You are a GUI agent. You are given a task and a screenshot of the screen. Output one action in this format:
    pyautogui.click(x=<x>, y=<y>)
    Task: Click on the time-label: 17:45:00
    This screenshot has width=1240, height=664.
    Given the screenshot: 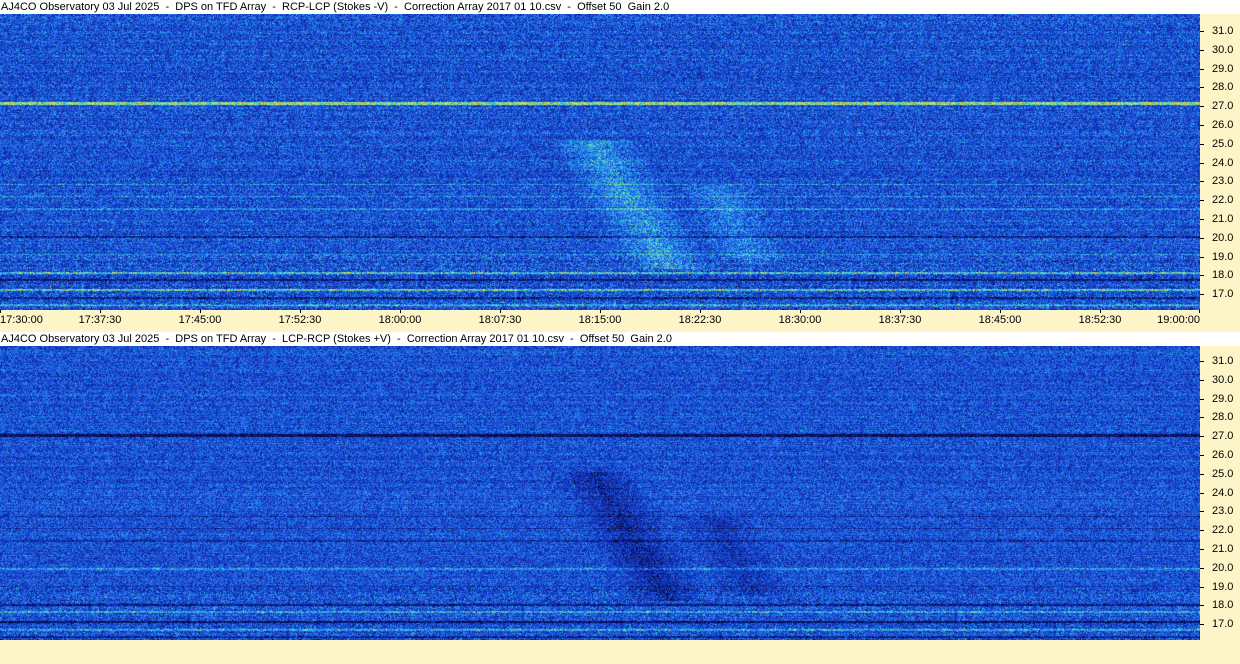 What is the action you would take?
    pyautogui.click(x=200, y=320)
    